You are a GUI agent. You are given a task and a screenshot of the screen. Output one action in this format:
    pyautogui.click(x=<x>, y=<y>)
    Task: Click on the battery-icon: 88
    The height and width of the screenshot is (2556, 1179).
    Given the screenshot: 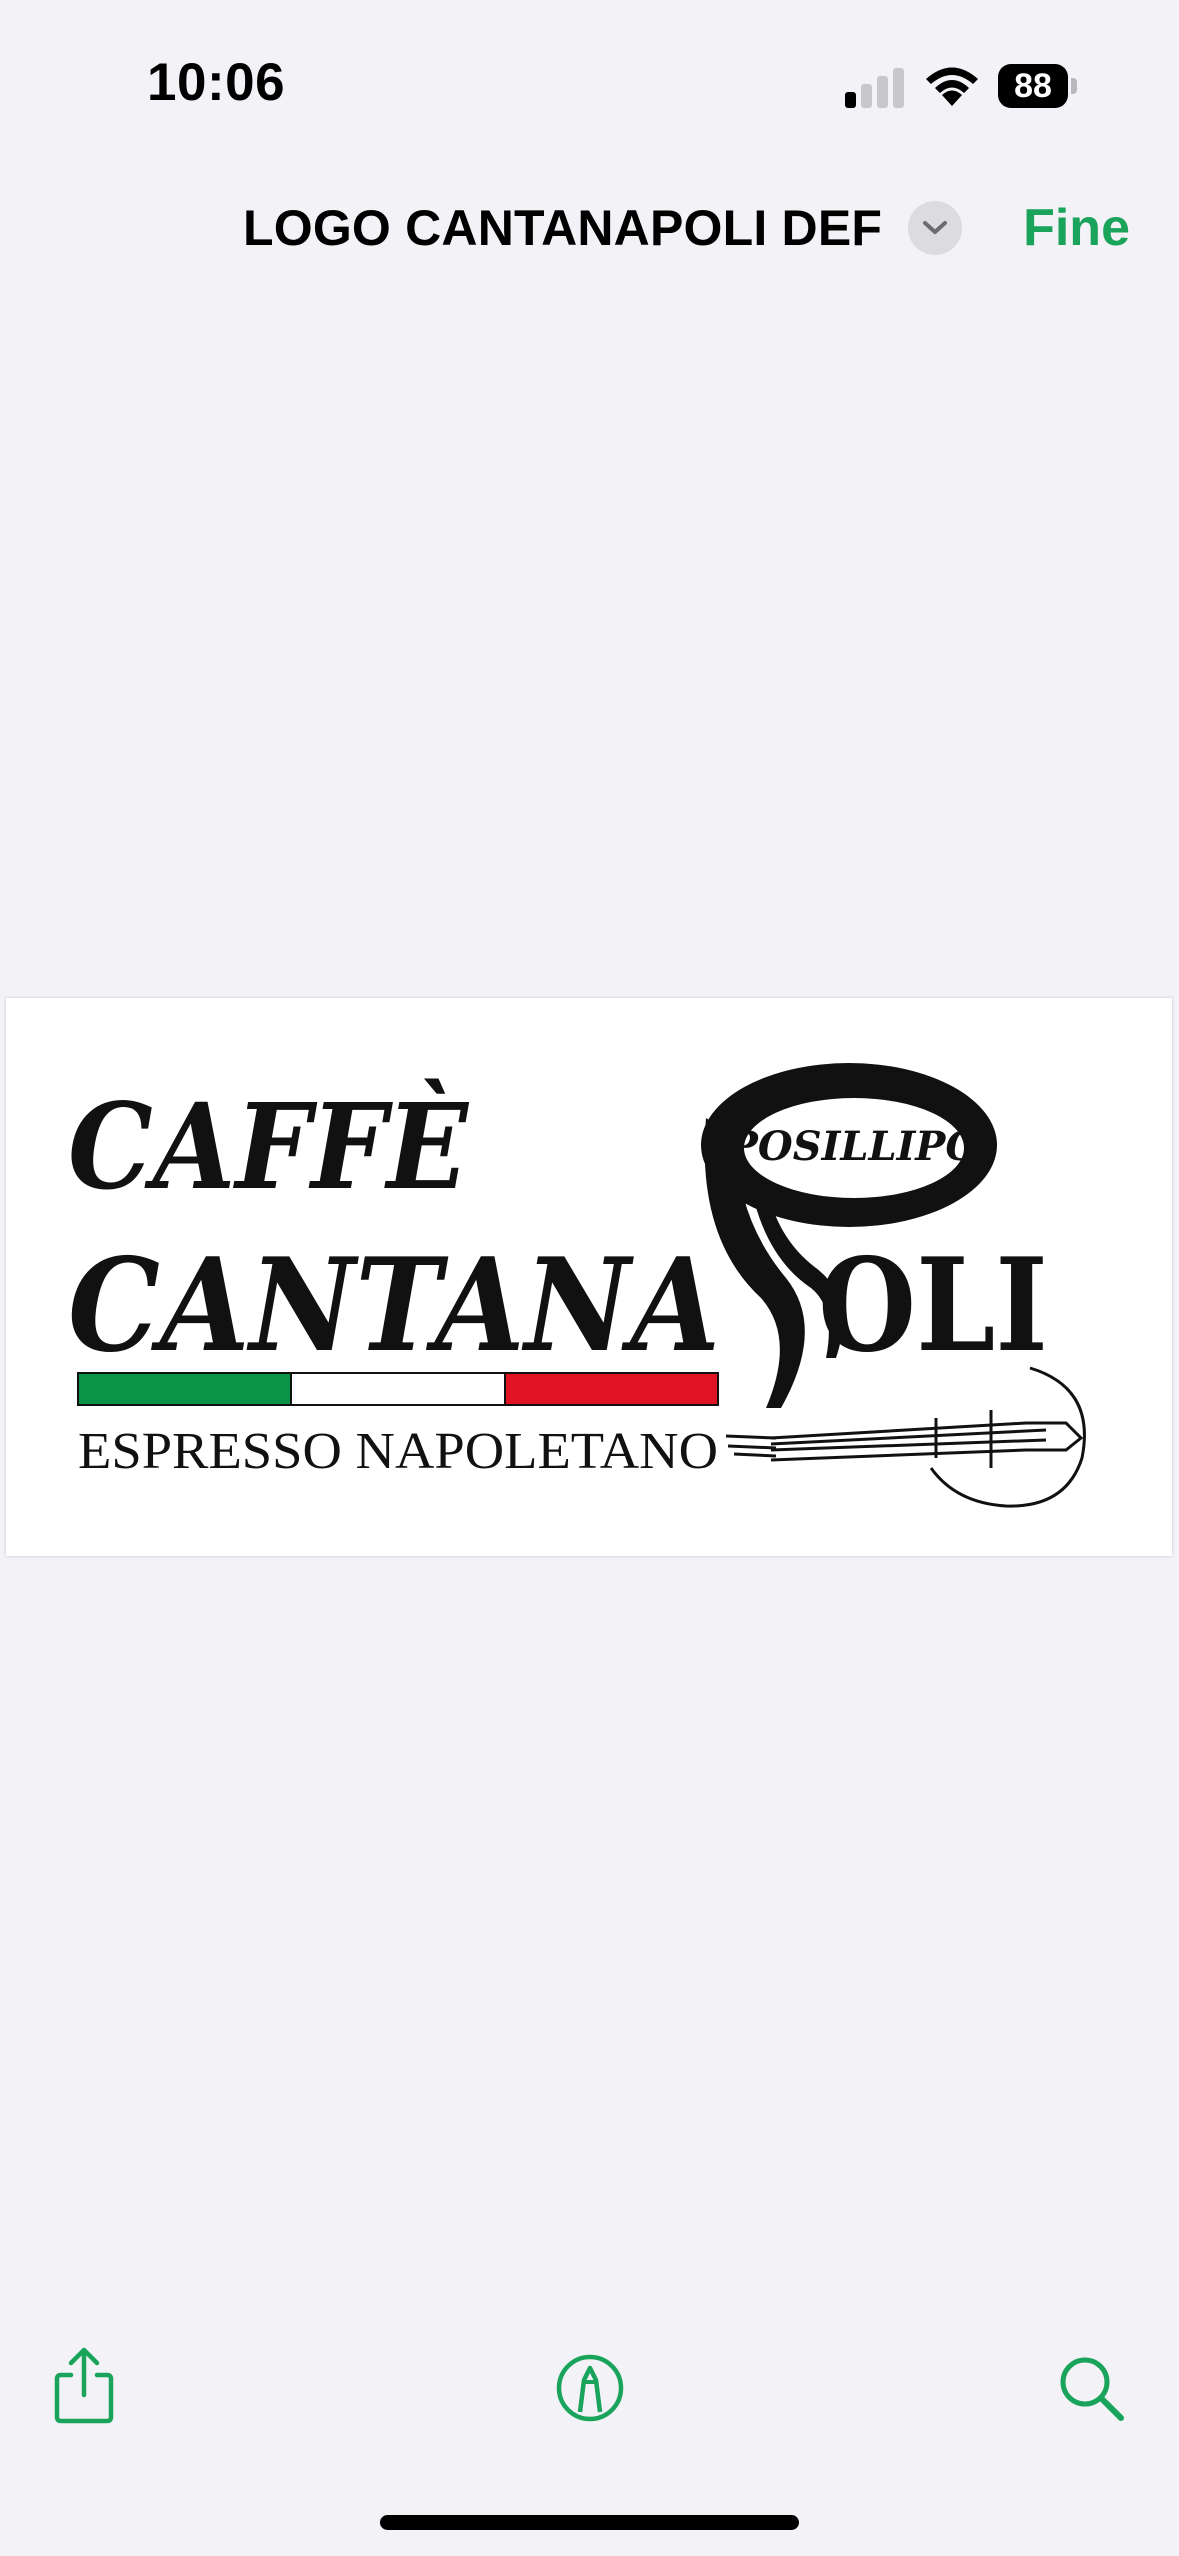 What is the action you would take?
    pyautogui.click(x=1038, y=86)
    